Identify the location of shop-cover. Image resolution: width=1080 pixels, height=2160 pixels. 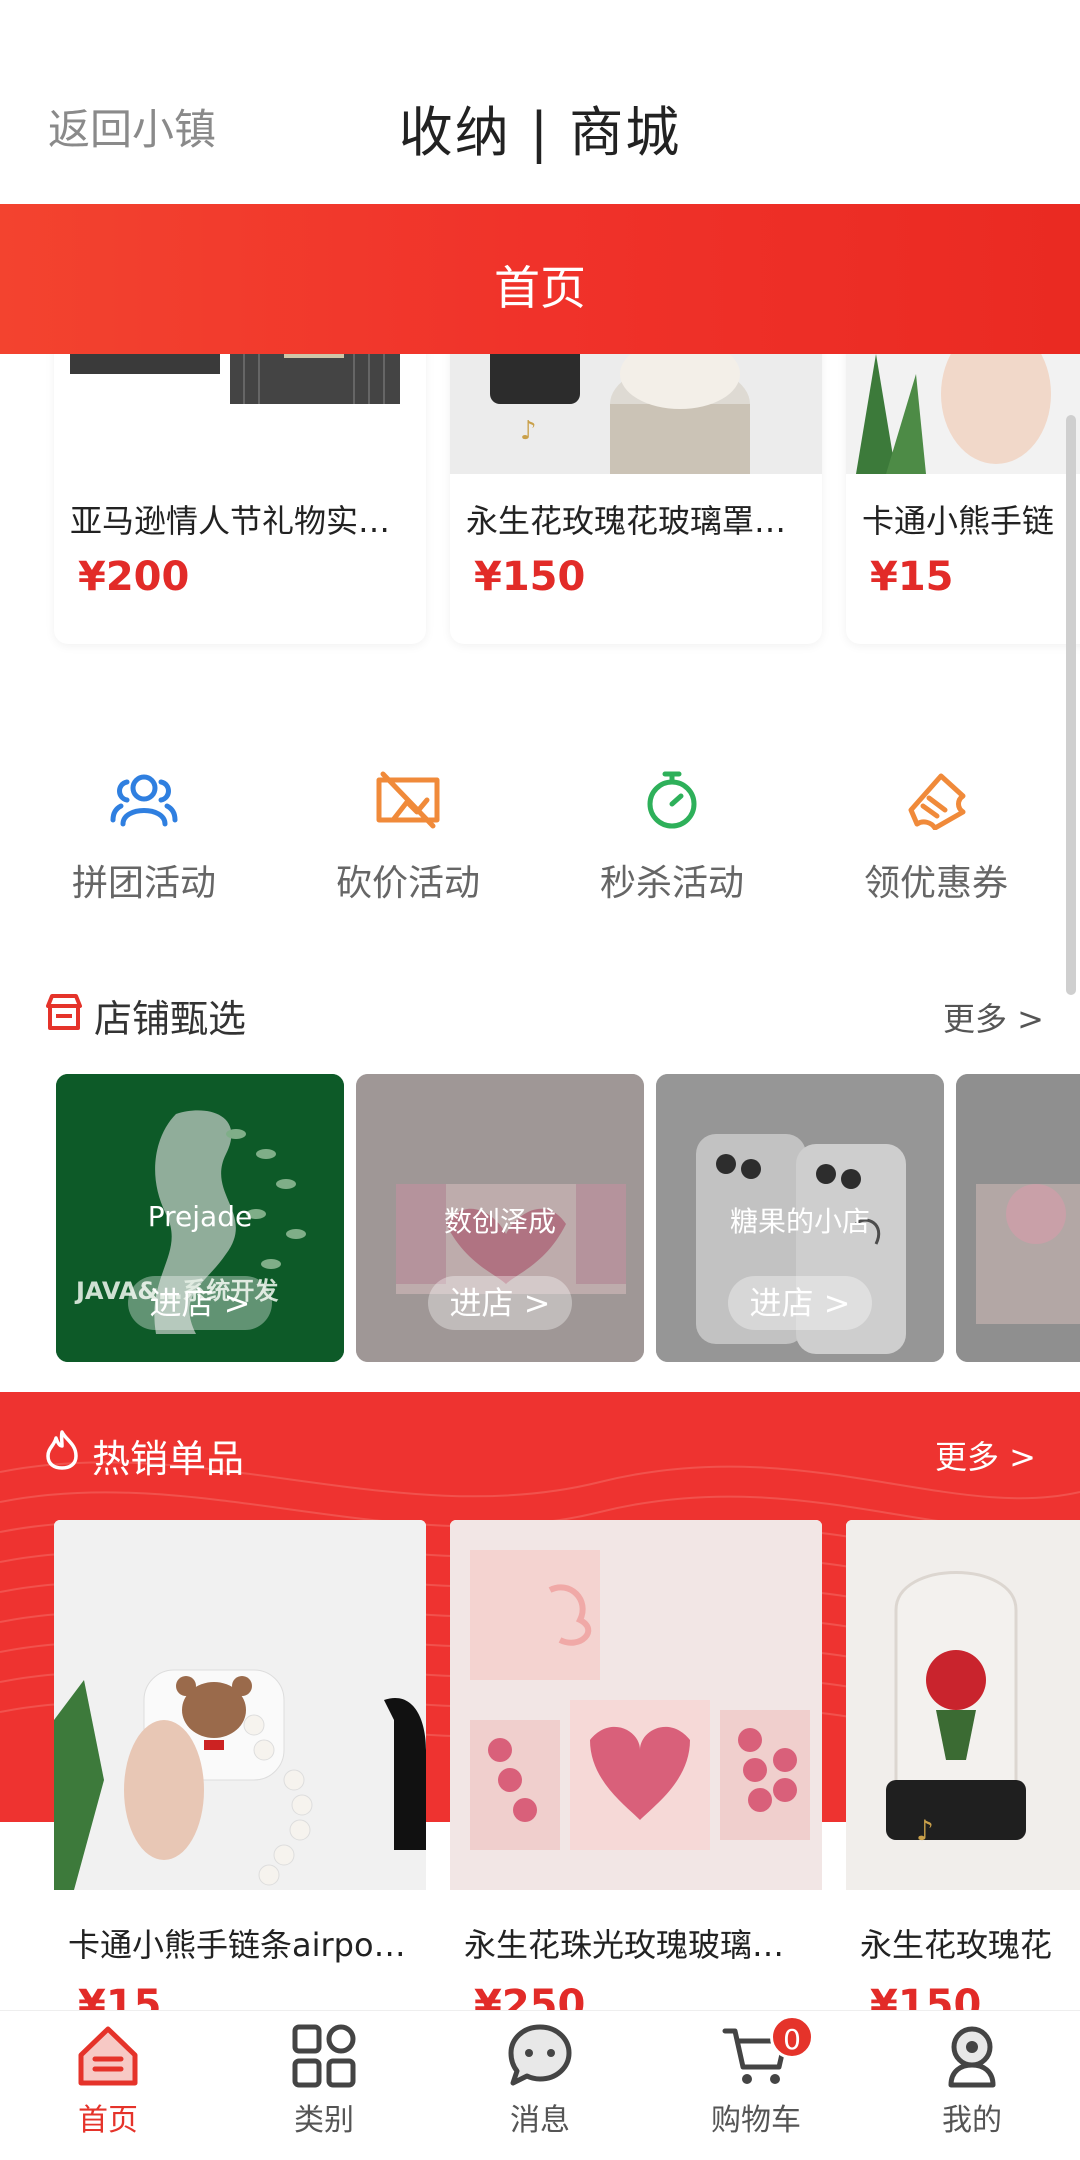
(1018, 1218).